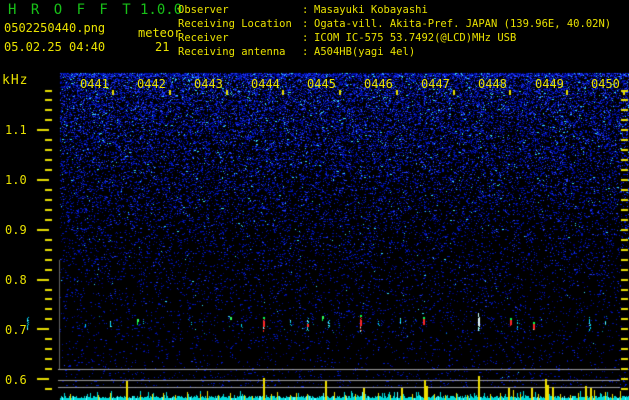  Describe the element at coordinates (549, 84) in the screenshot. I see `x-tick-label-0449: 0449` at that location.